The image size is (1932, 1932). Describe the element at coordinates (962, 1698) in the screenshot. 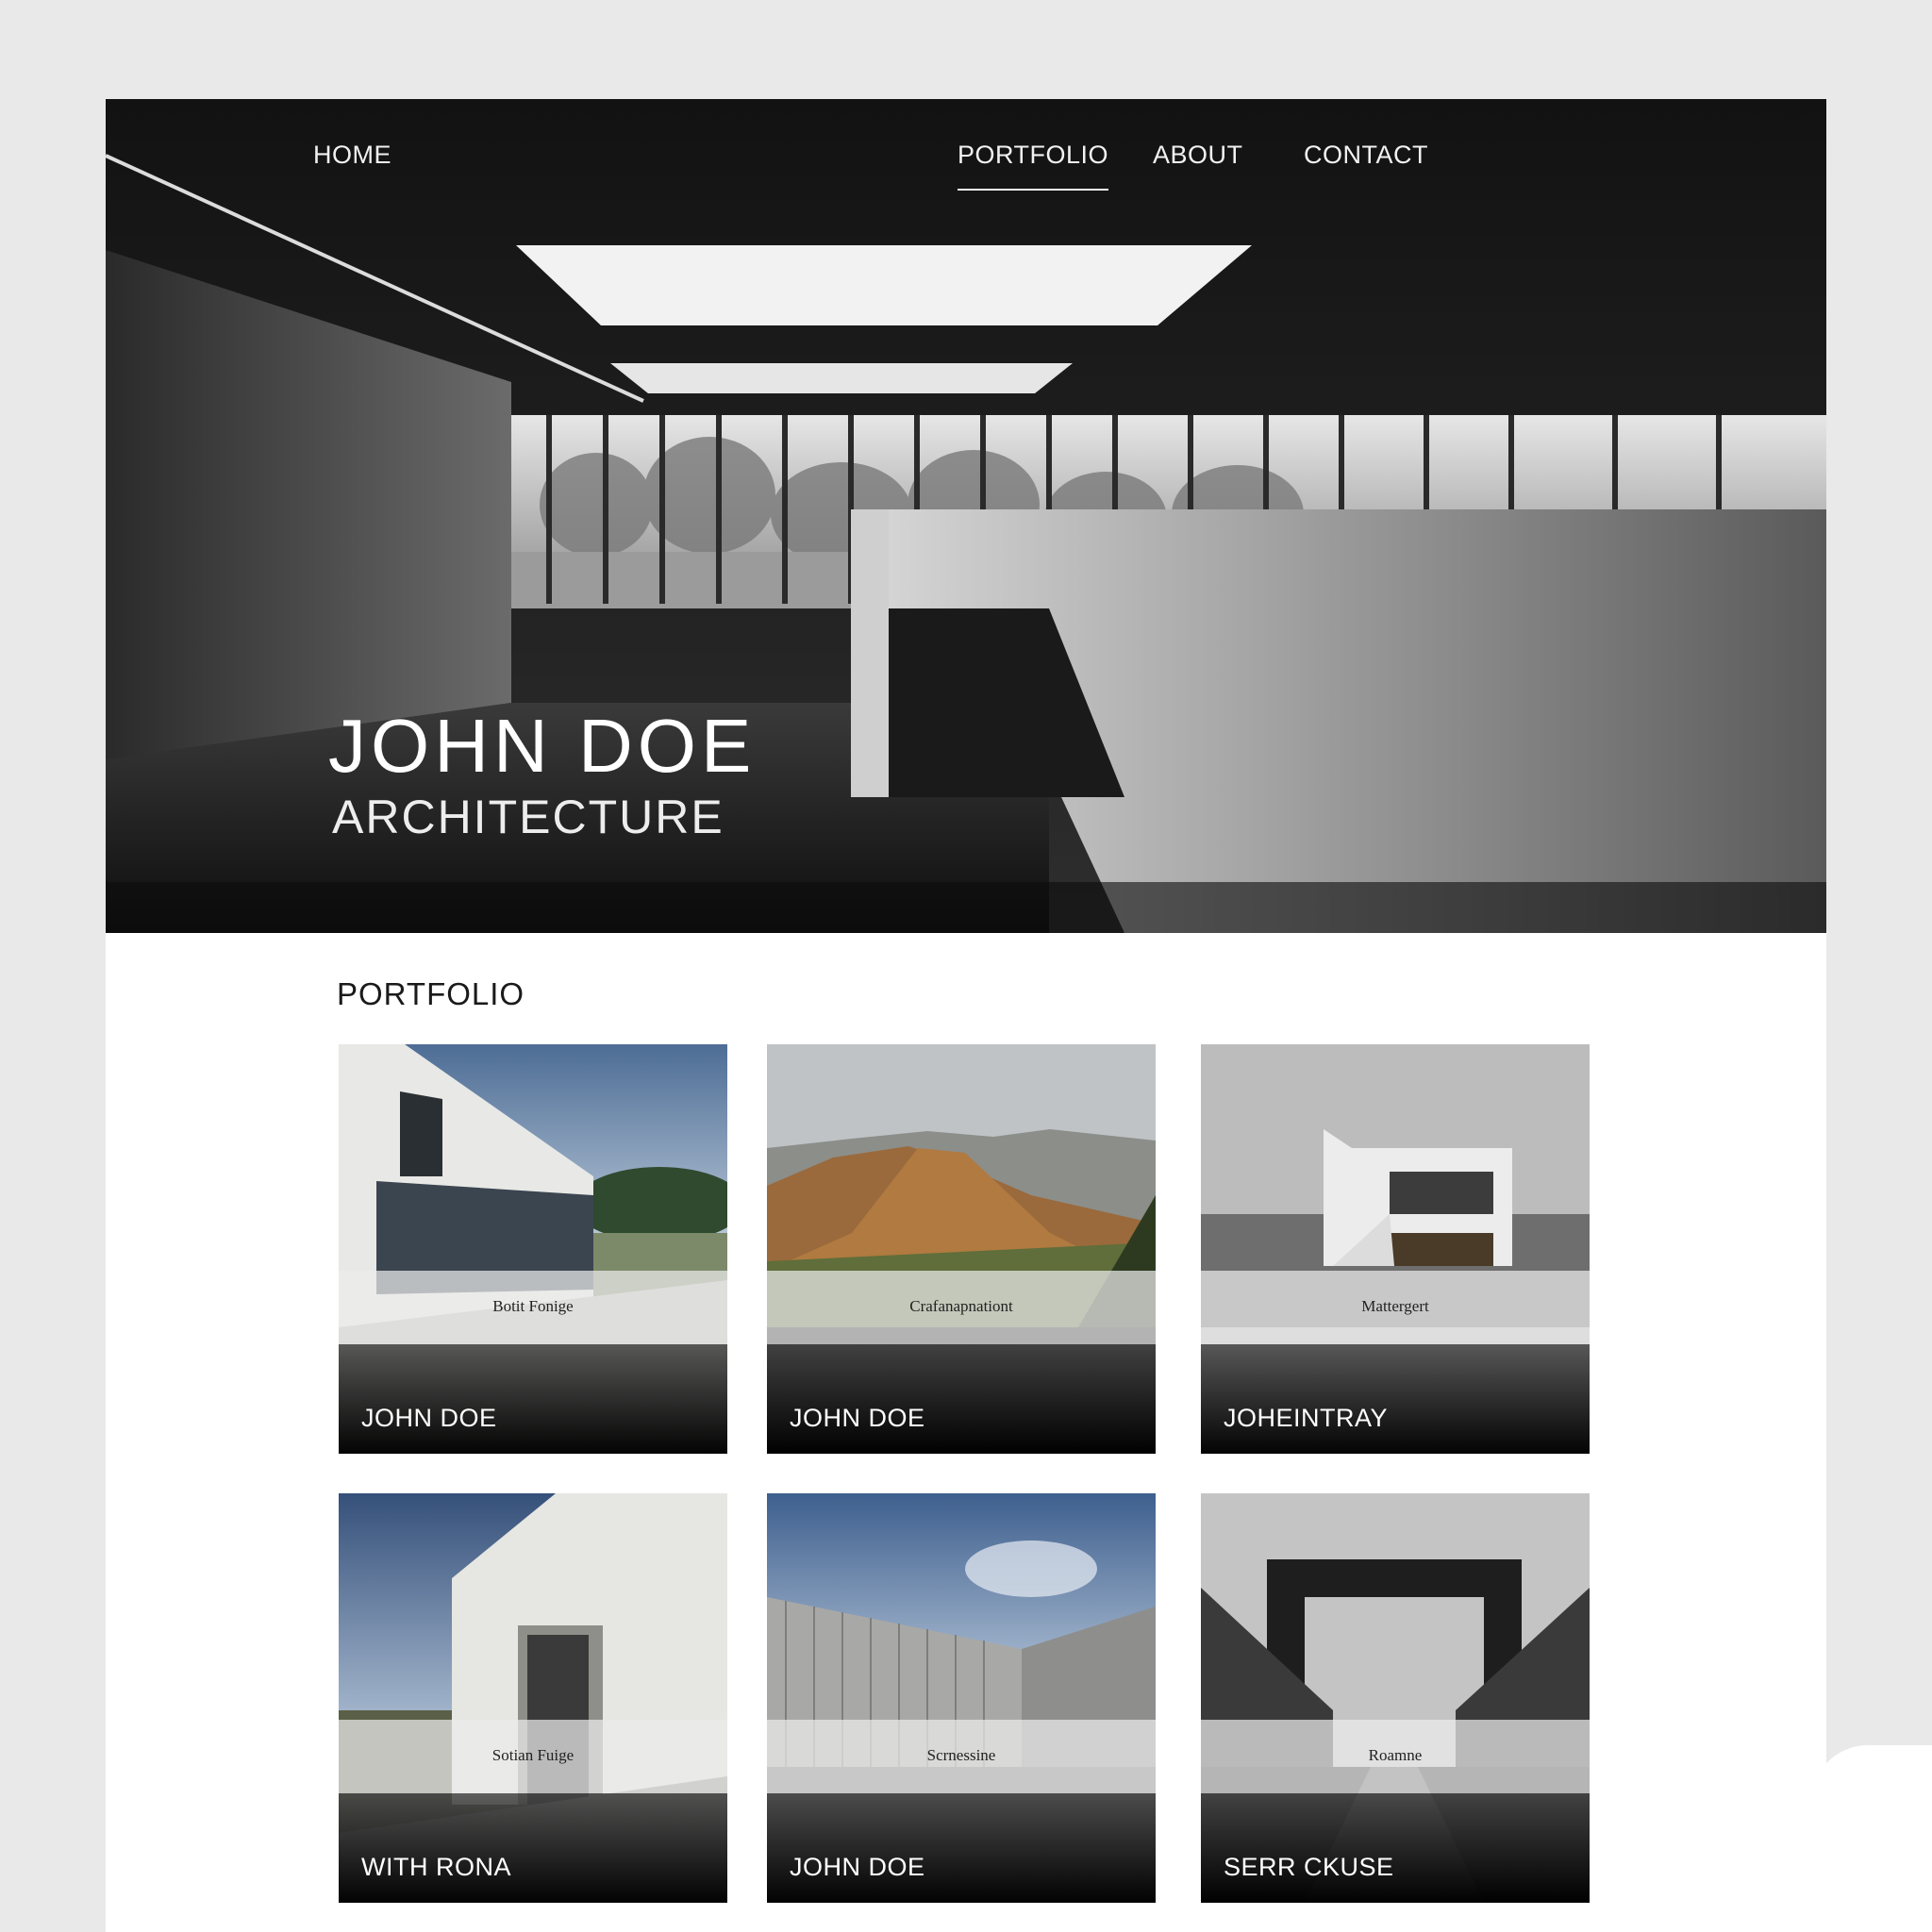

I see `portfolio-card: Scrnessine JOHN DOE` at that location.